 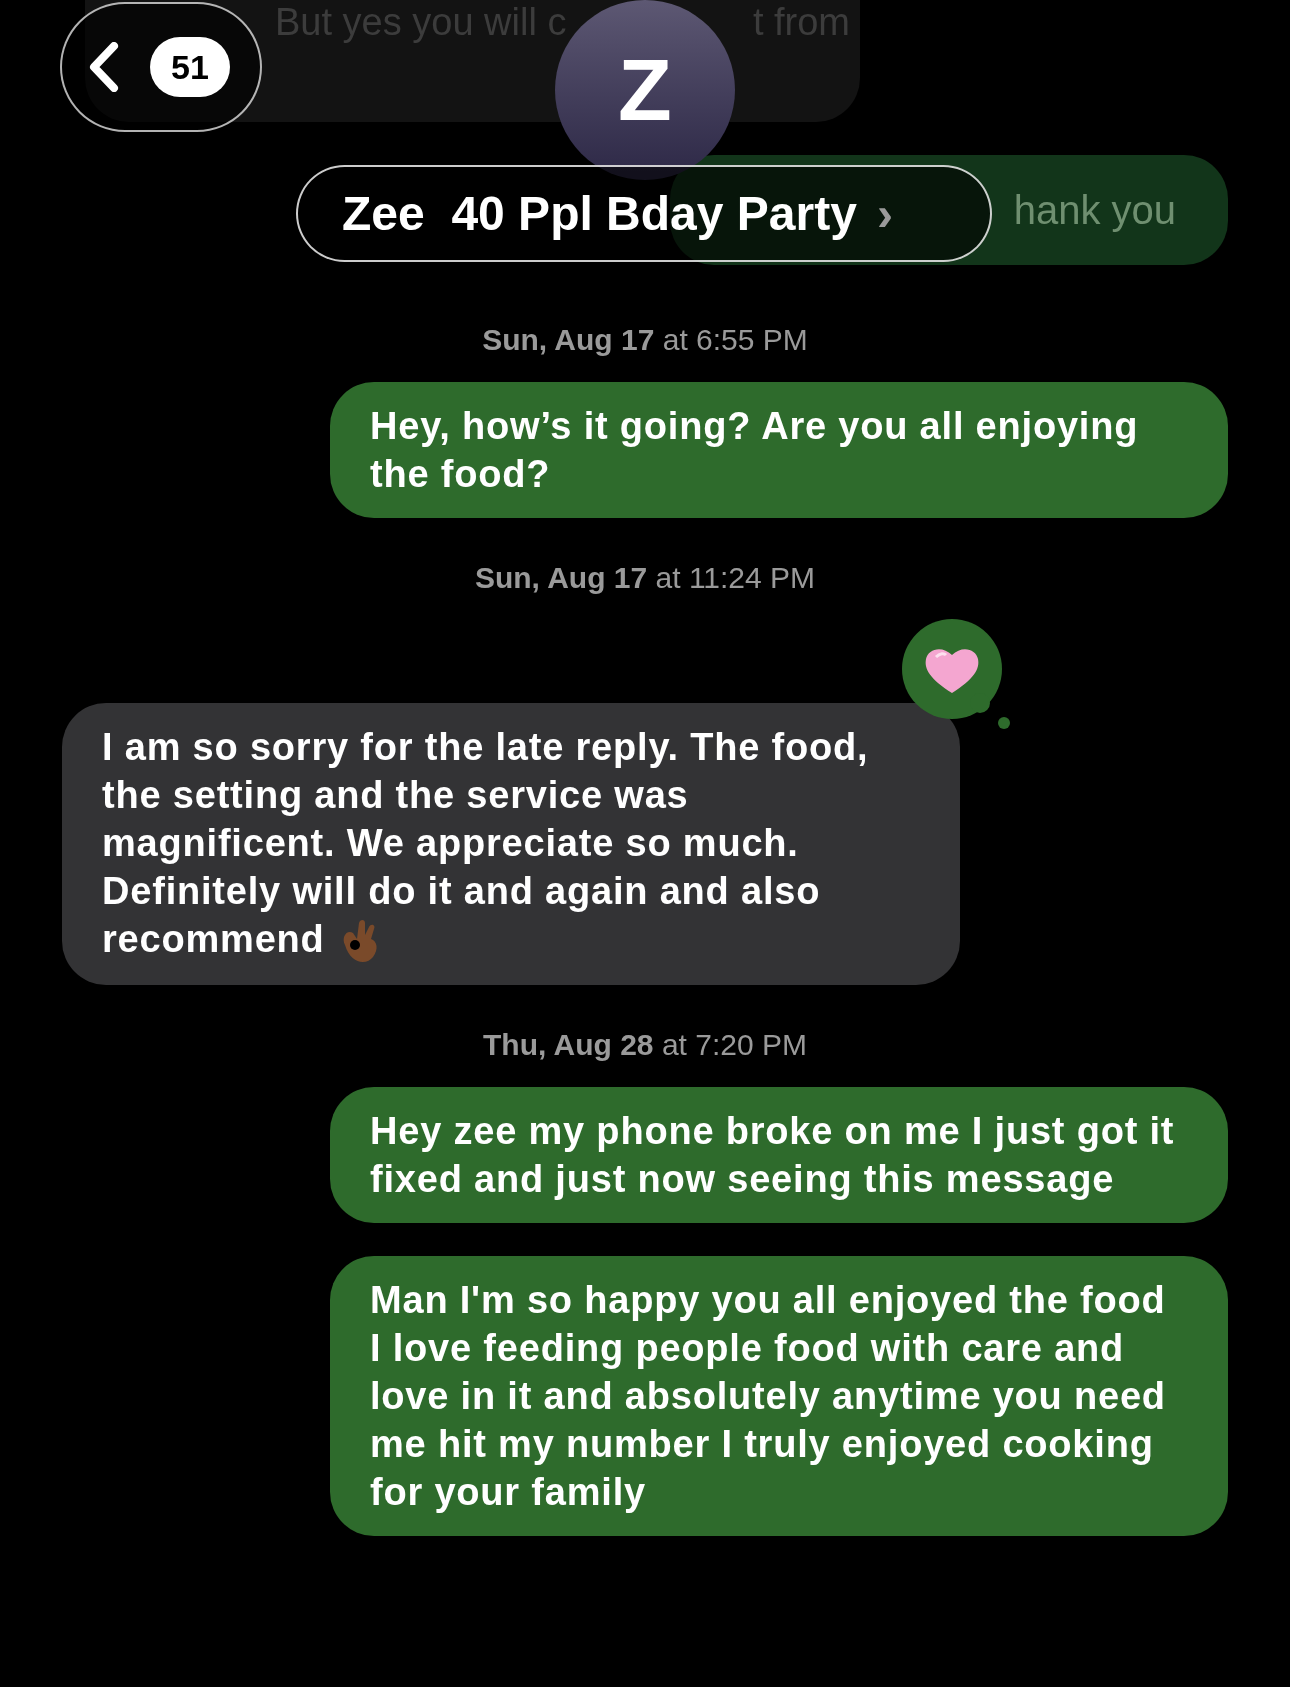 What do you see at coordinates (779, 450) in the screenshot?
I see `sent-message-bubble: Hey, how’s it going? Are you all enjoying the food?` at bounding box center [779, 450].